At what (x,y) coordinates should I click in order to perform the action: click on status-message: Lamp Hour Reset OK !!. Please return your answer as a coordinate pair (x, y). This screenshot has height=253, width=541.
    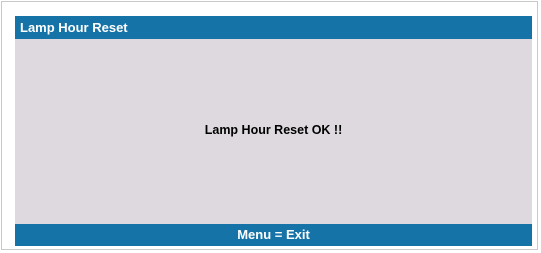
    Looking at the image, I should click on (273, 130).